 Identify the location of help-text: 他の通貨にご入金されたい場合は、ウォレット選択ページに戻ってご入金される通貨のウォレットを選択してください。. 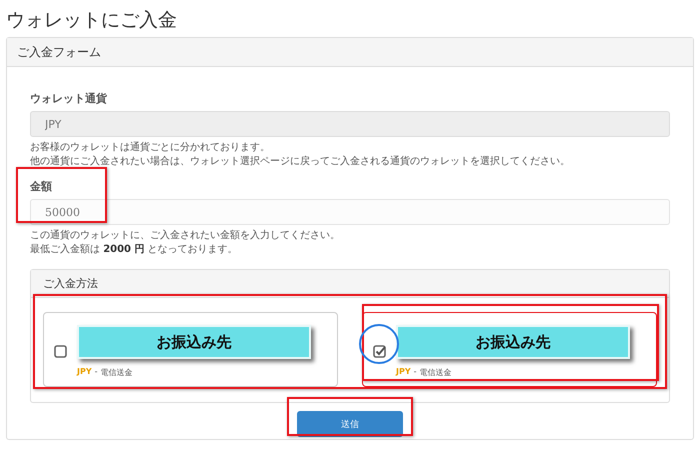
(300, 162).